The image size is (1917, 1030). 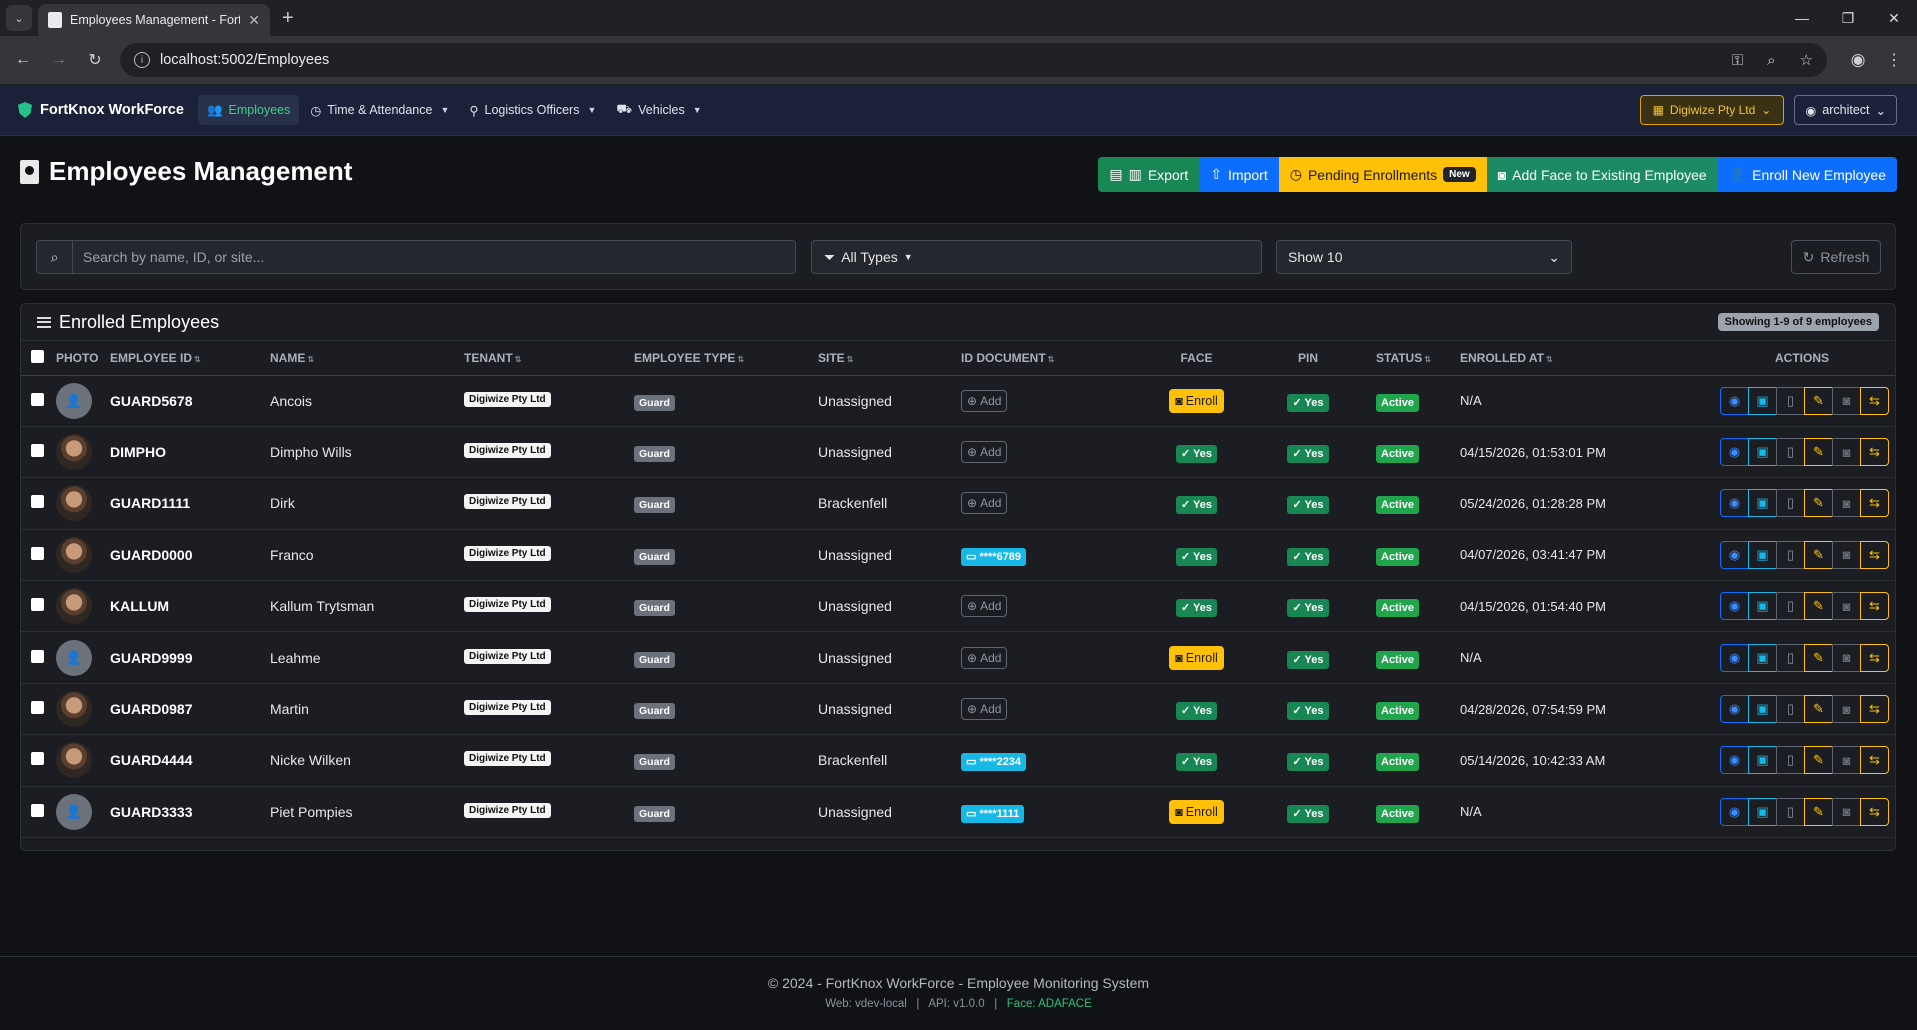 What do you see at coordinates (1737, 60) in the screenshot?
I see `password-key-icon: ⚿` at bounding box center [1737, 60].